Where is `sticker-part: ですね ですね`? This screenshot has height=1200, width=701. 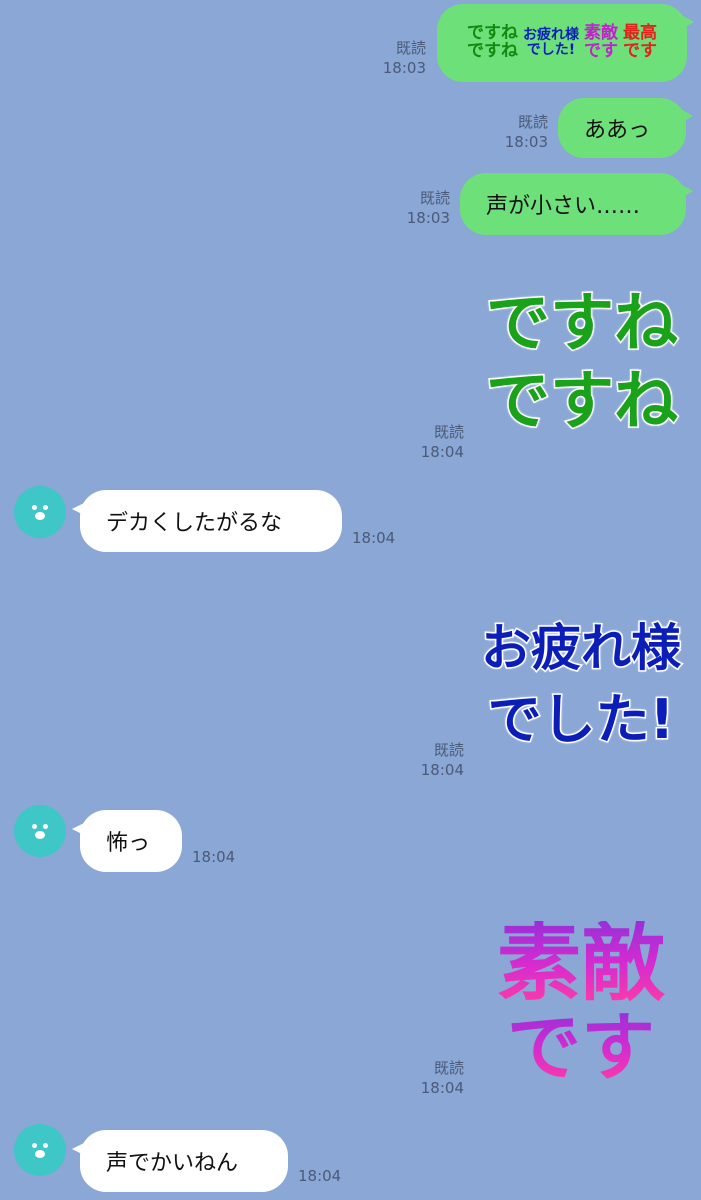
sticker-part: ですね ですね is located at coordinates (492, 42).